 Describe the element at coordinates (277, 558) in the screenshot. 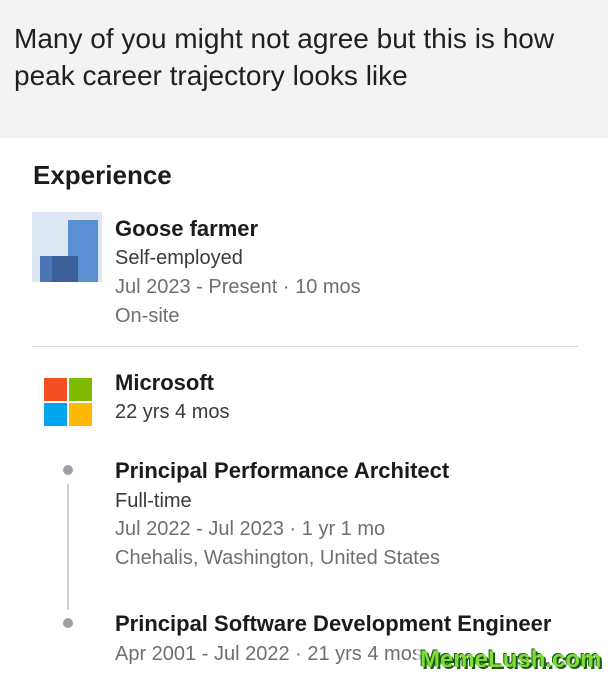

I see `job-location: Chehalis, Washington, United States` at that location.